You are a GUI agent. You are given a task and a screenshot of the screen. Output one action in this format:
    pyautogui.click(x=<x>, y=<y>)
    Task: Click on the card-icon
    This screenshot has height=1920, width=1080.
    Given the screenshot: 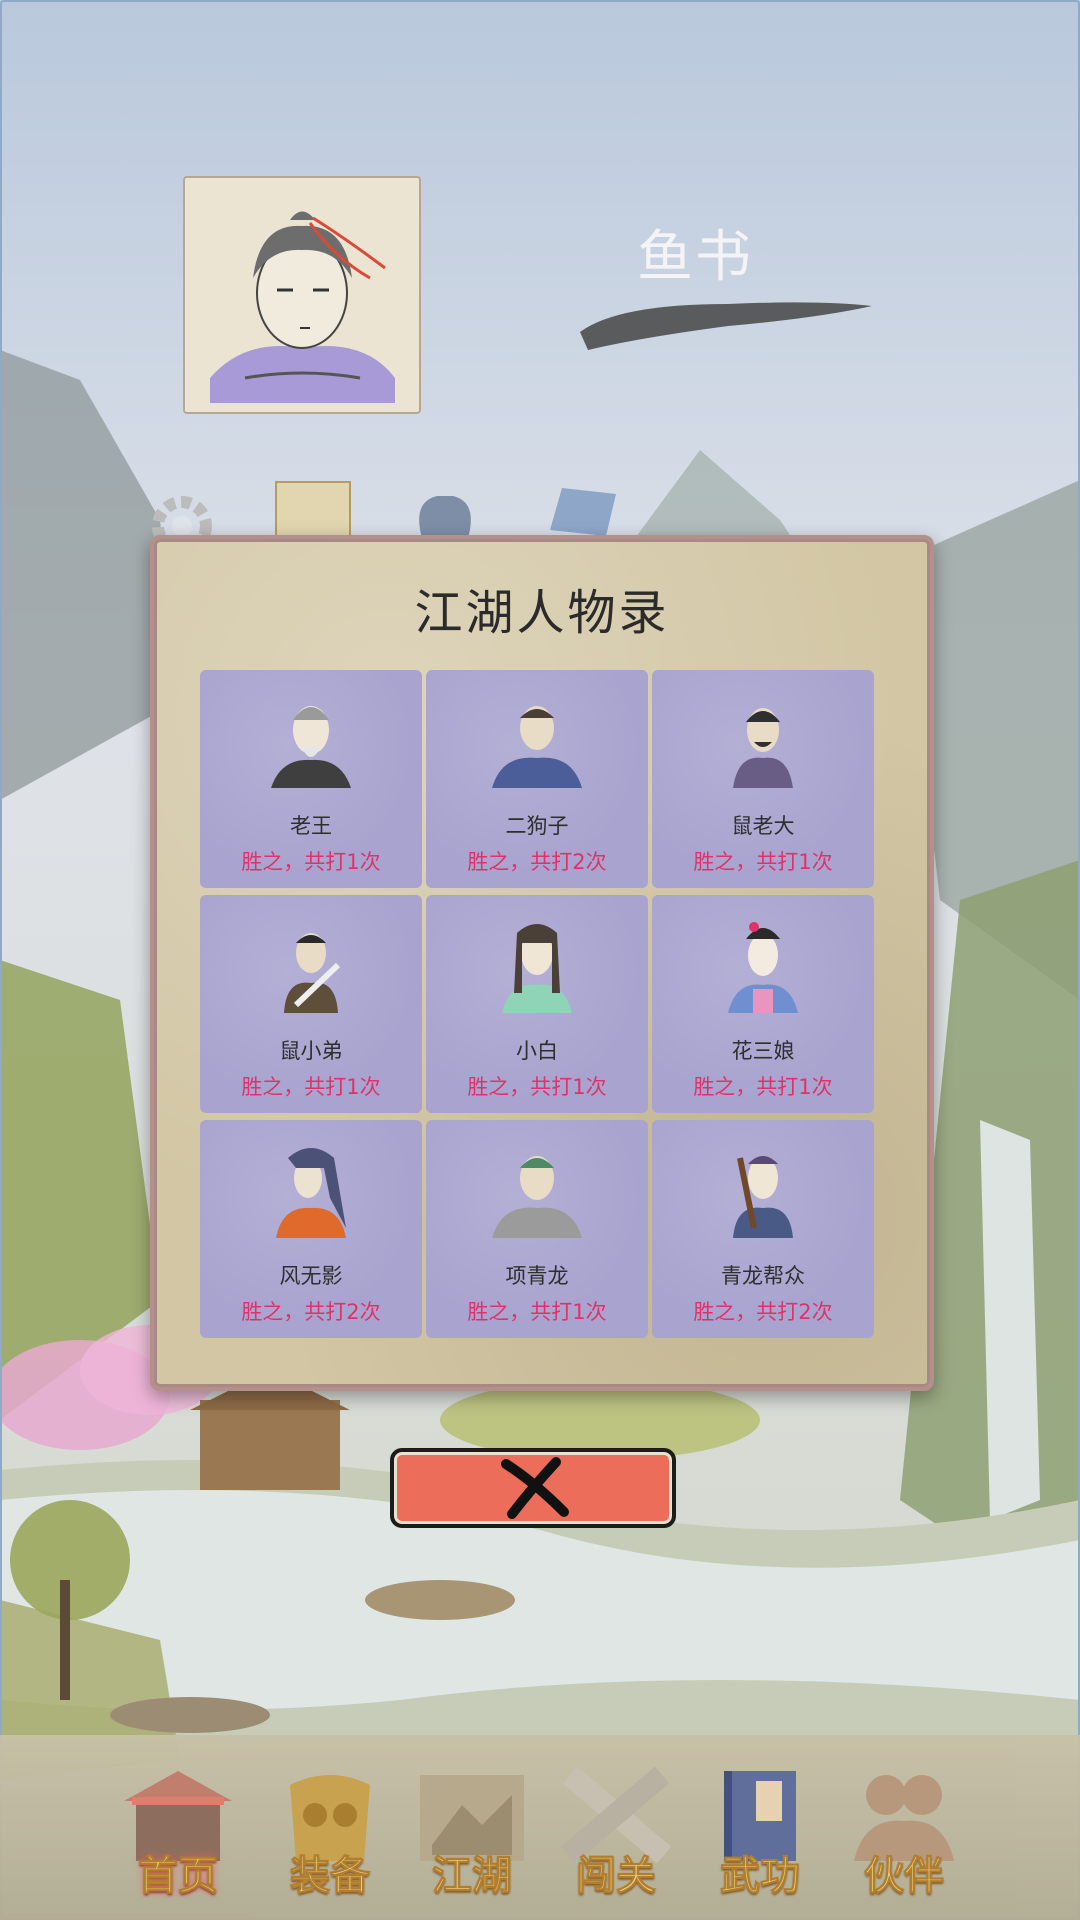 What is the action you would take?
    pyautogui.click(x=583, y=511)
    